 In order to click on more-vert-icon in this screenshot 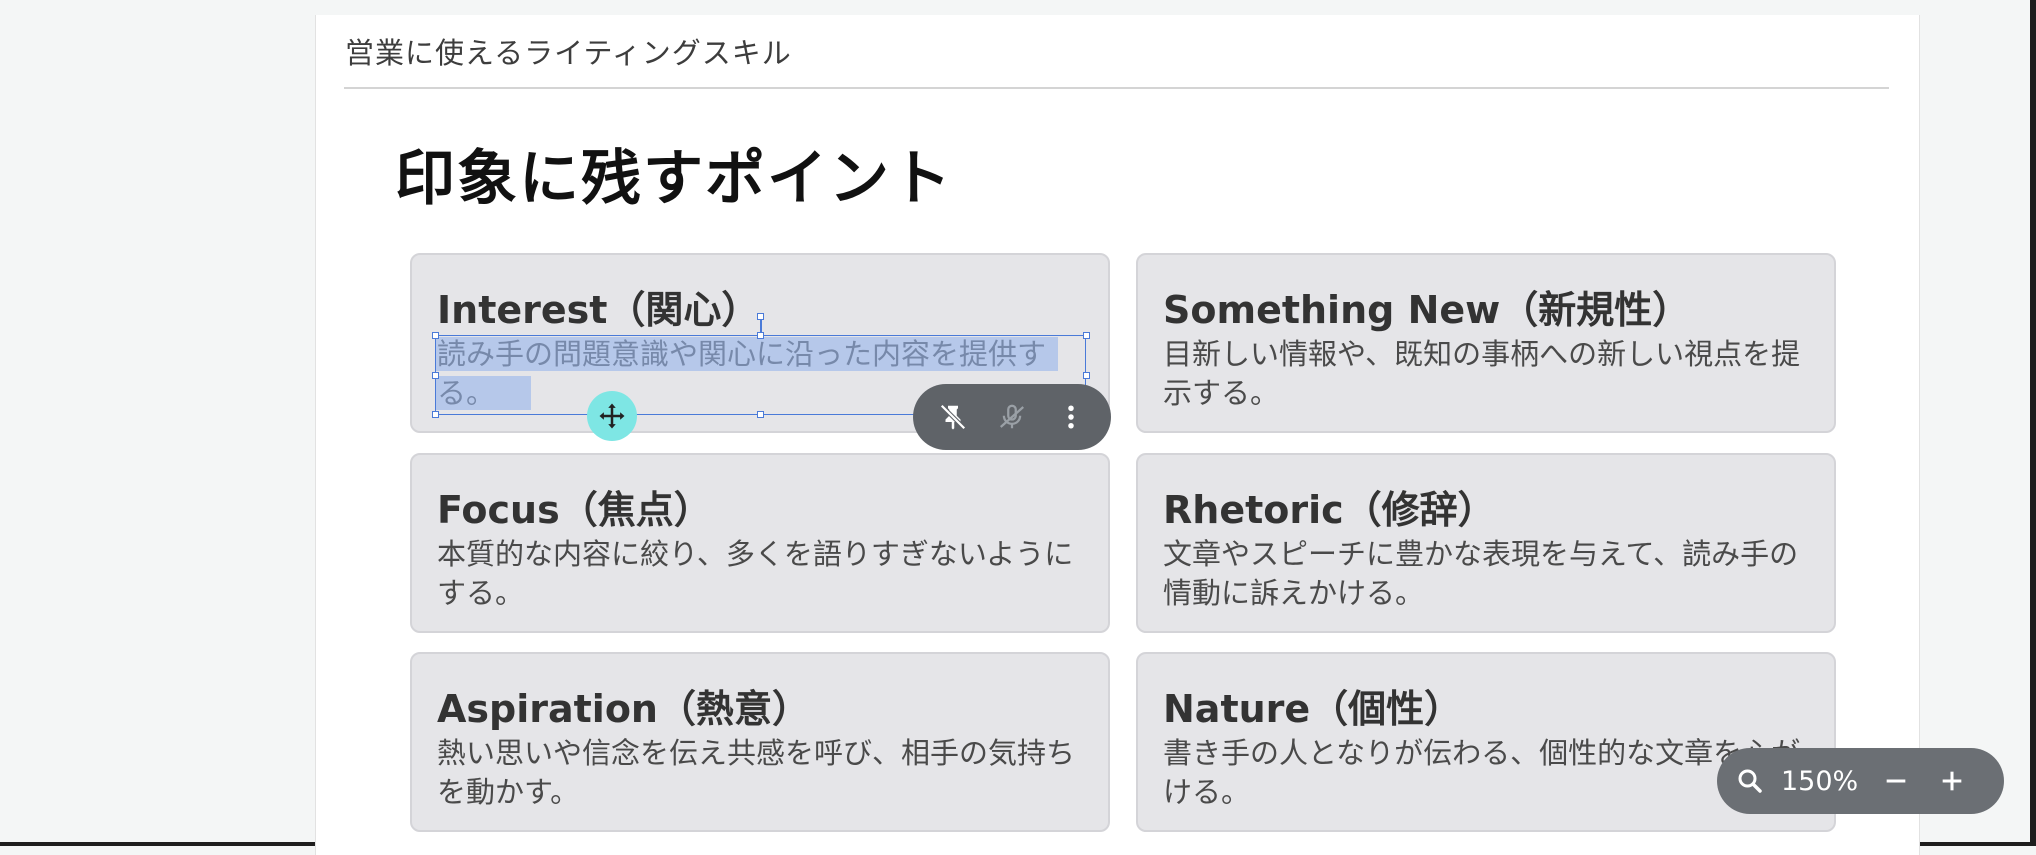, I will do `click(1071, 417)`.